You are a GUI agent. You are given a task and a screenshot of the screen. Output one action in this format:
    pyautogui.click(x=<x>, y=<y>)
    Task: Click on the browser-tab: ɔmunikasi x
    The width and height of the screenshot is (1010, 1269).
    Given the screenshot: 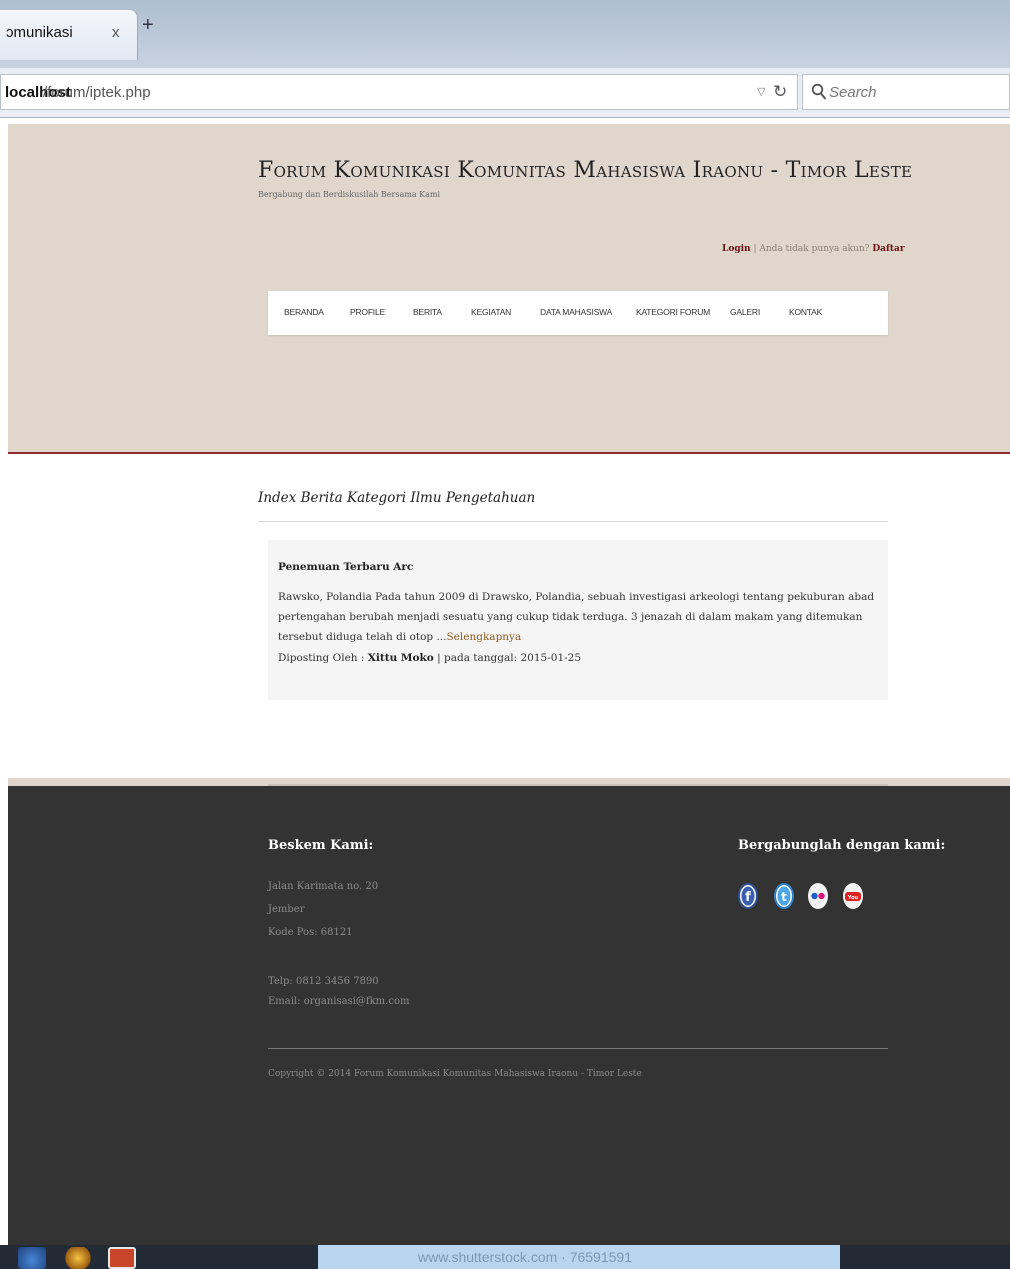 What is the action you would take?
    pyautogui.click(x=69, y=35)
    